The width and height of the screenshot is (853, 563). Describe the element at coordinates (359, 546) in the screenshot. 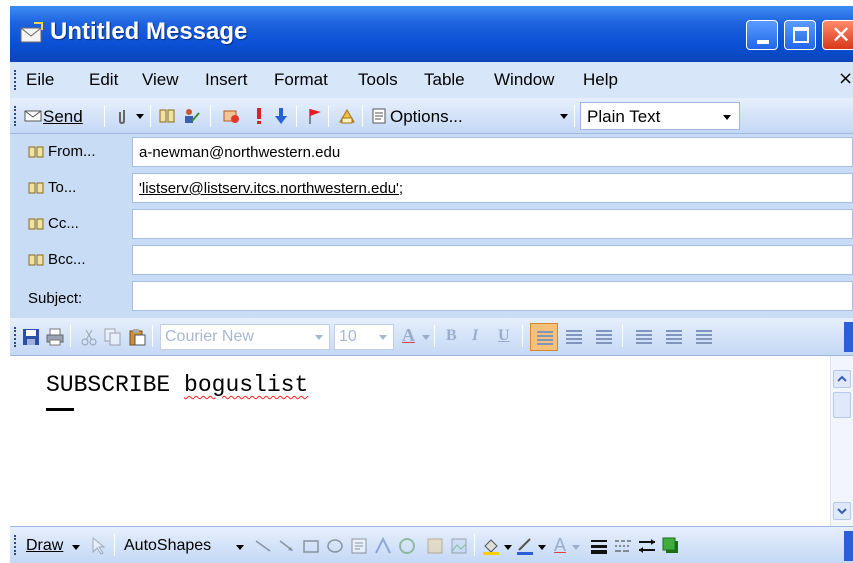

I see `text-box-icon` at that location.